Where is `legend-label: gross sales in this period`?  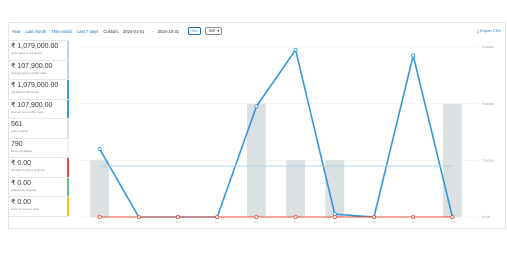
legend-label: gross sales in this period is located at coordinates (26, 53).